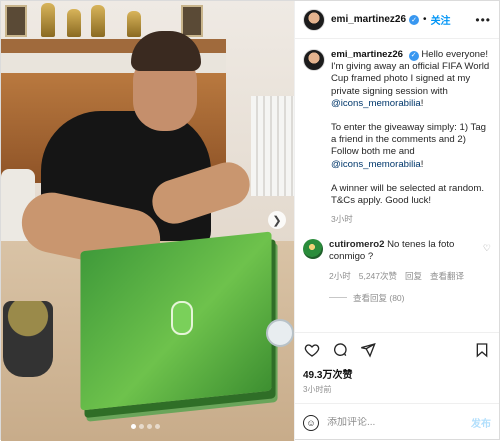 Image resolution: width=500 pixels, height=441 pixels. What do you see at coordinates (487, 248) in the screenshot?
I see `comment-heart-icon: ♡` at bounding box center [487, 248].